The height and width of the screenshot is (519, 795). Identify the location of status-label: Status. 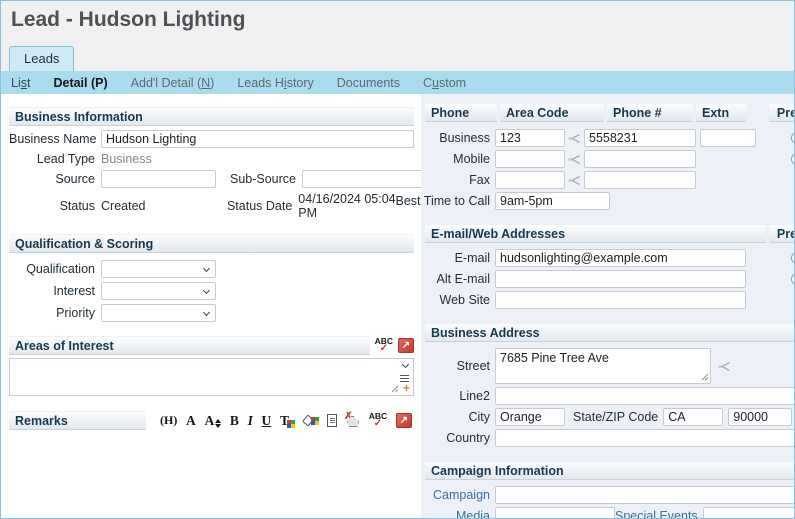
(77, 206).